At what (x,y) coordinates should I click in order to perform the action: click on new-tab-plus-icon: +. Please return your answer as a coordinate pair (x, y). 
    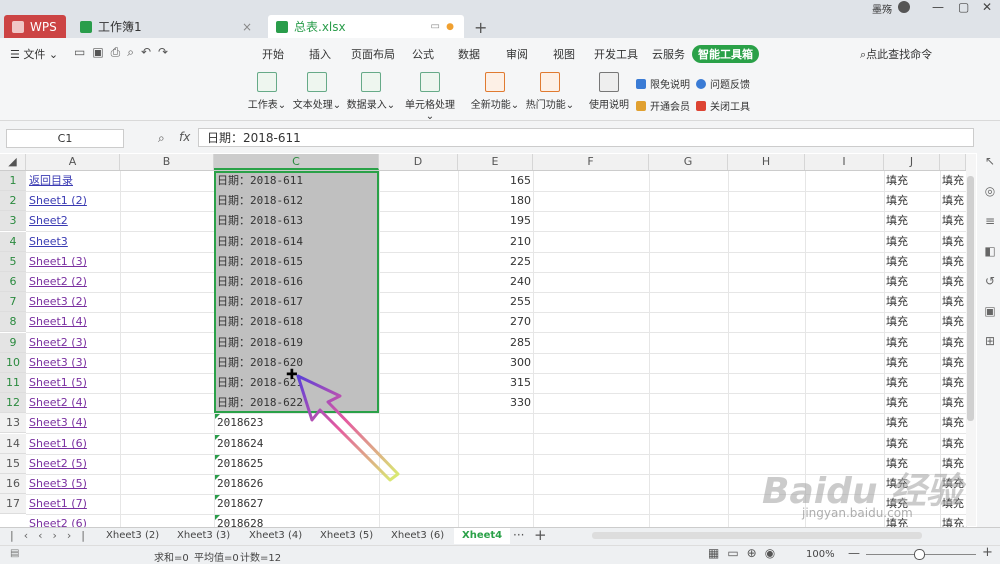
    Looking at the image, I should click on (480, 27).